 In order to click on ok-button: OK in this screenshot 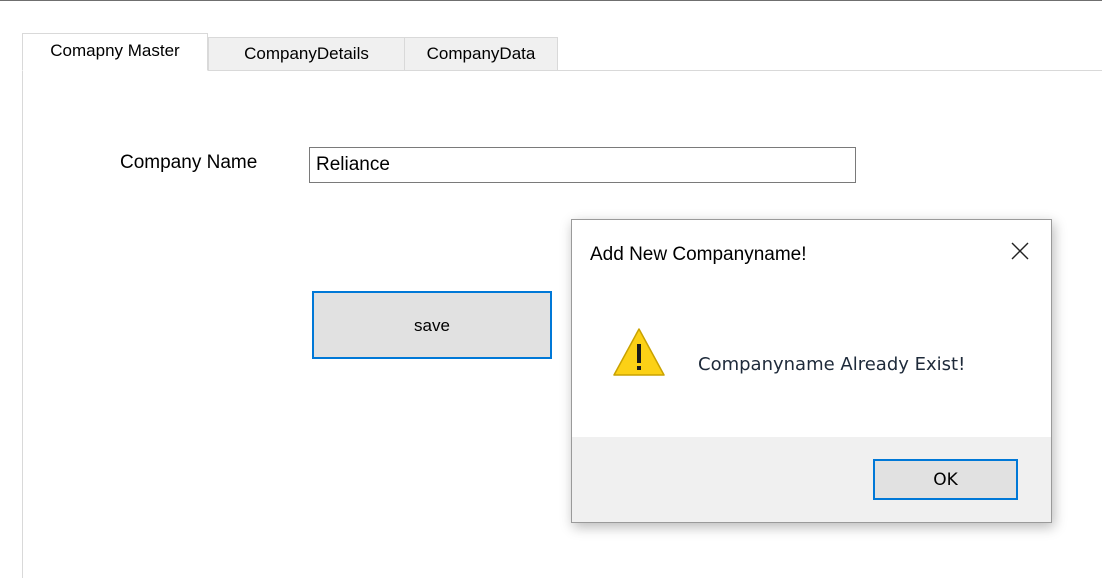, I will do `click(945, 479)`.